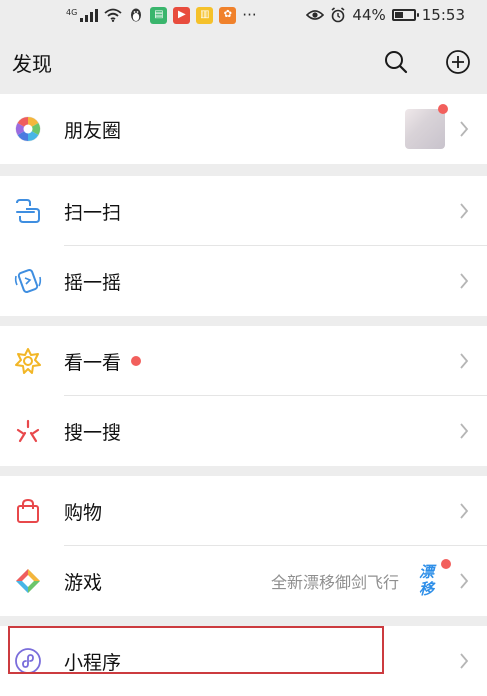  I want to click on page-title: 发现, so click(32, 63).